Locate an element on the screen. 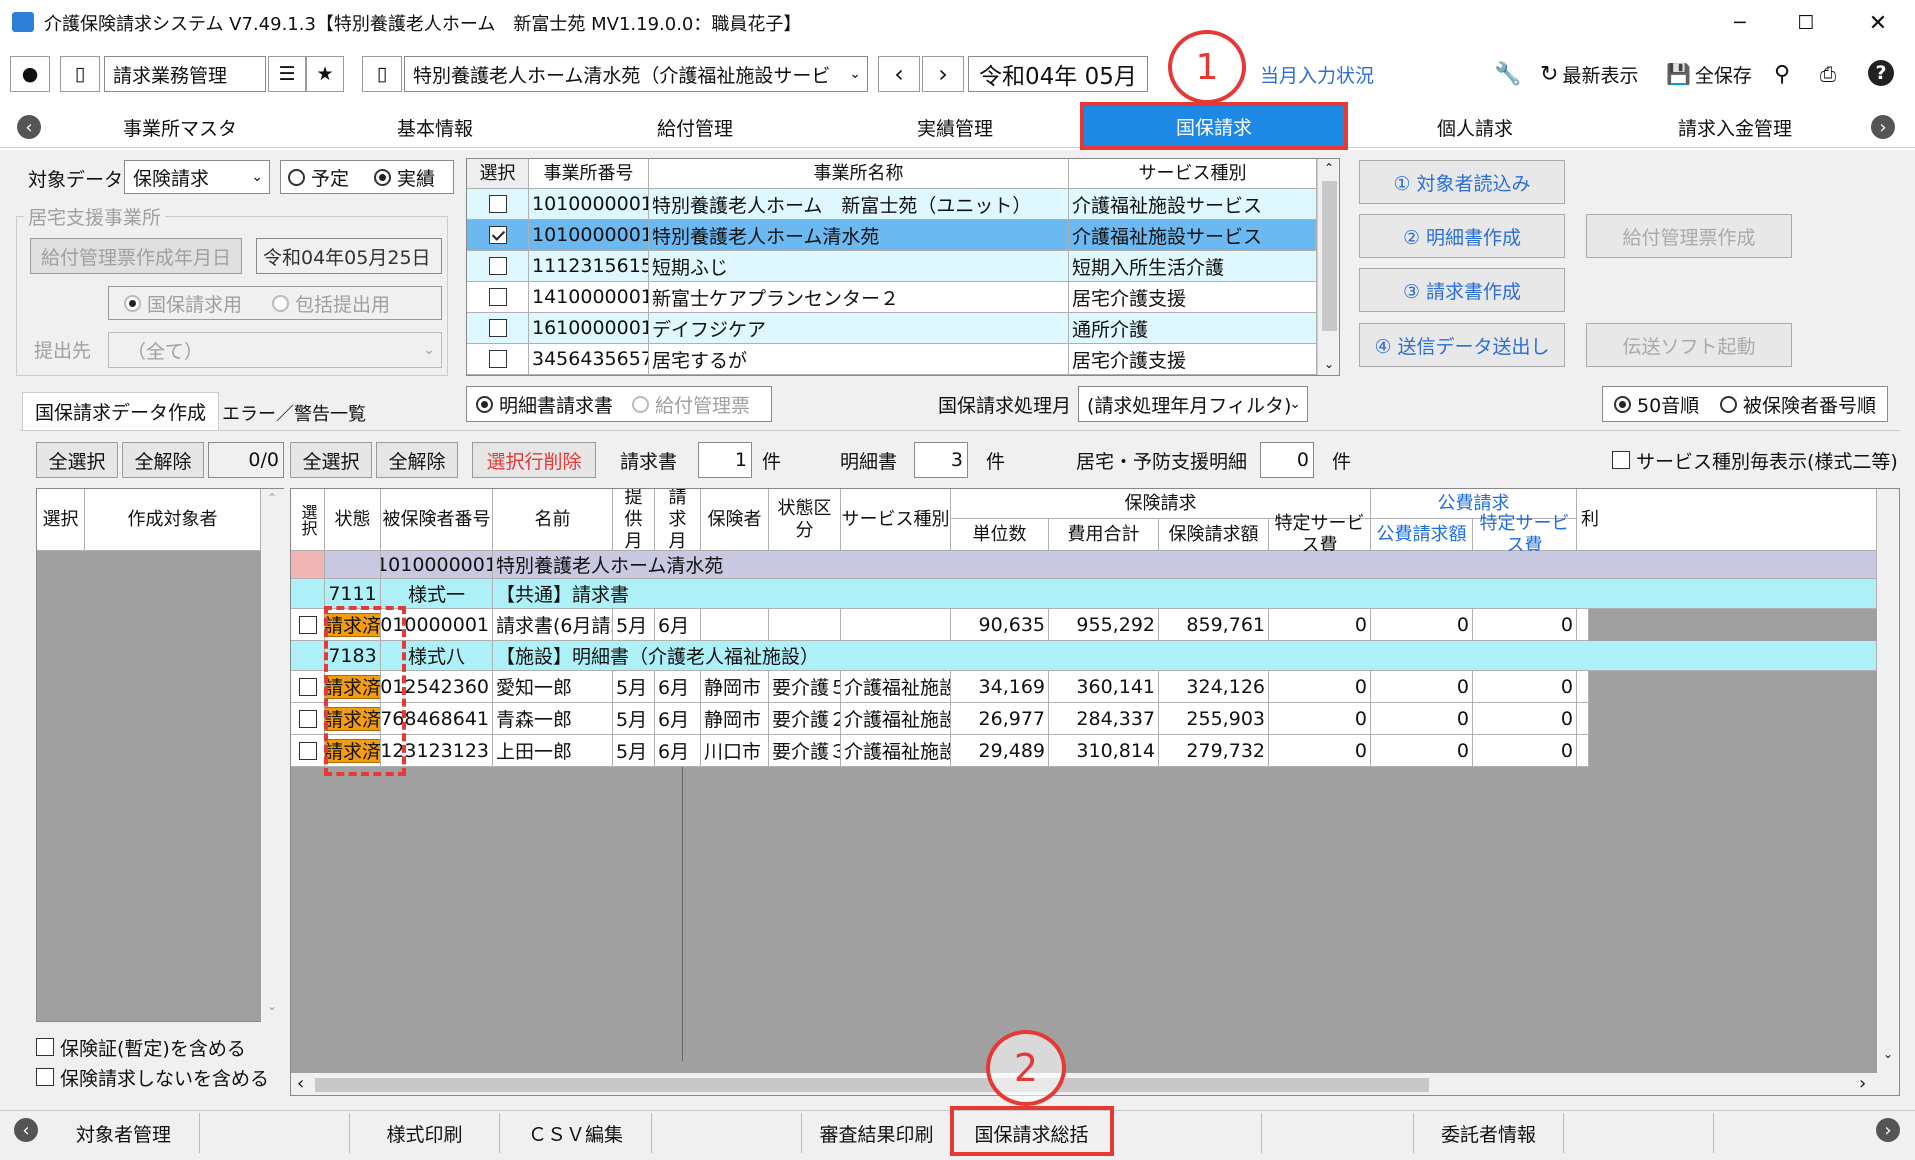  month-status-link: 当月入力状況 is located at coordinates (1317, 74).